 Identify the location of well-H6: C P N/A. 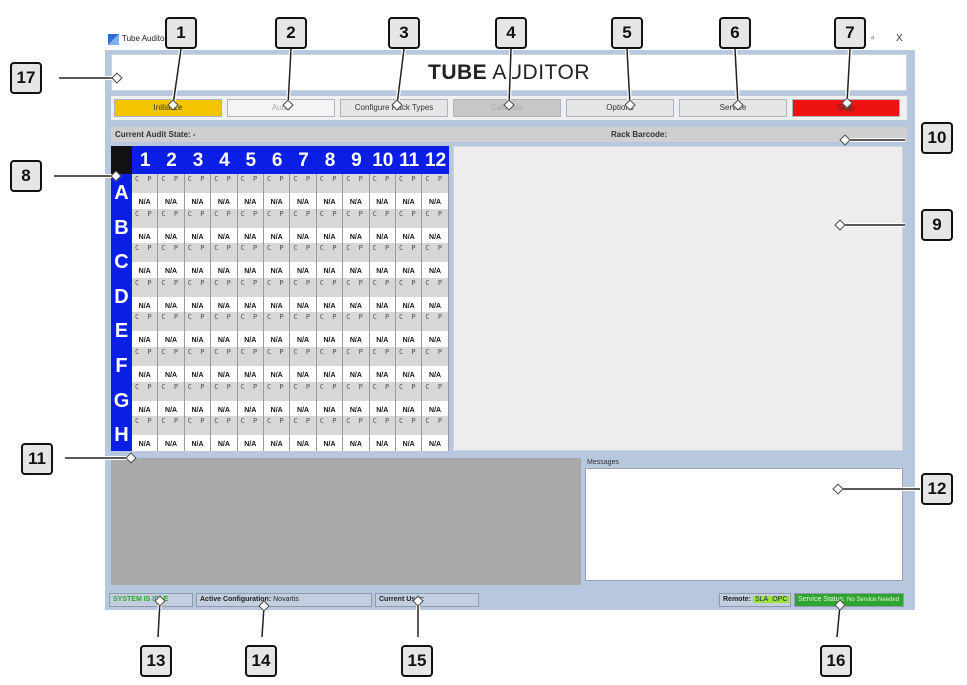
(277, 433).